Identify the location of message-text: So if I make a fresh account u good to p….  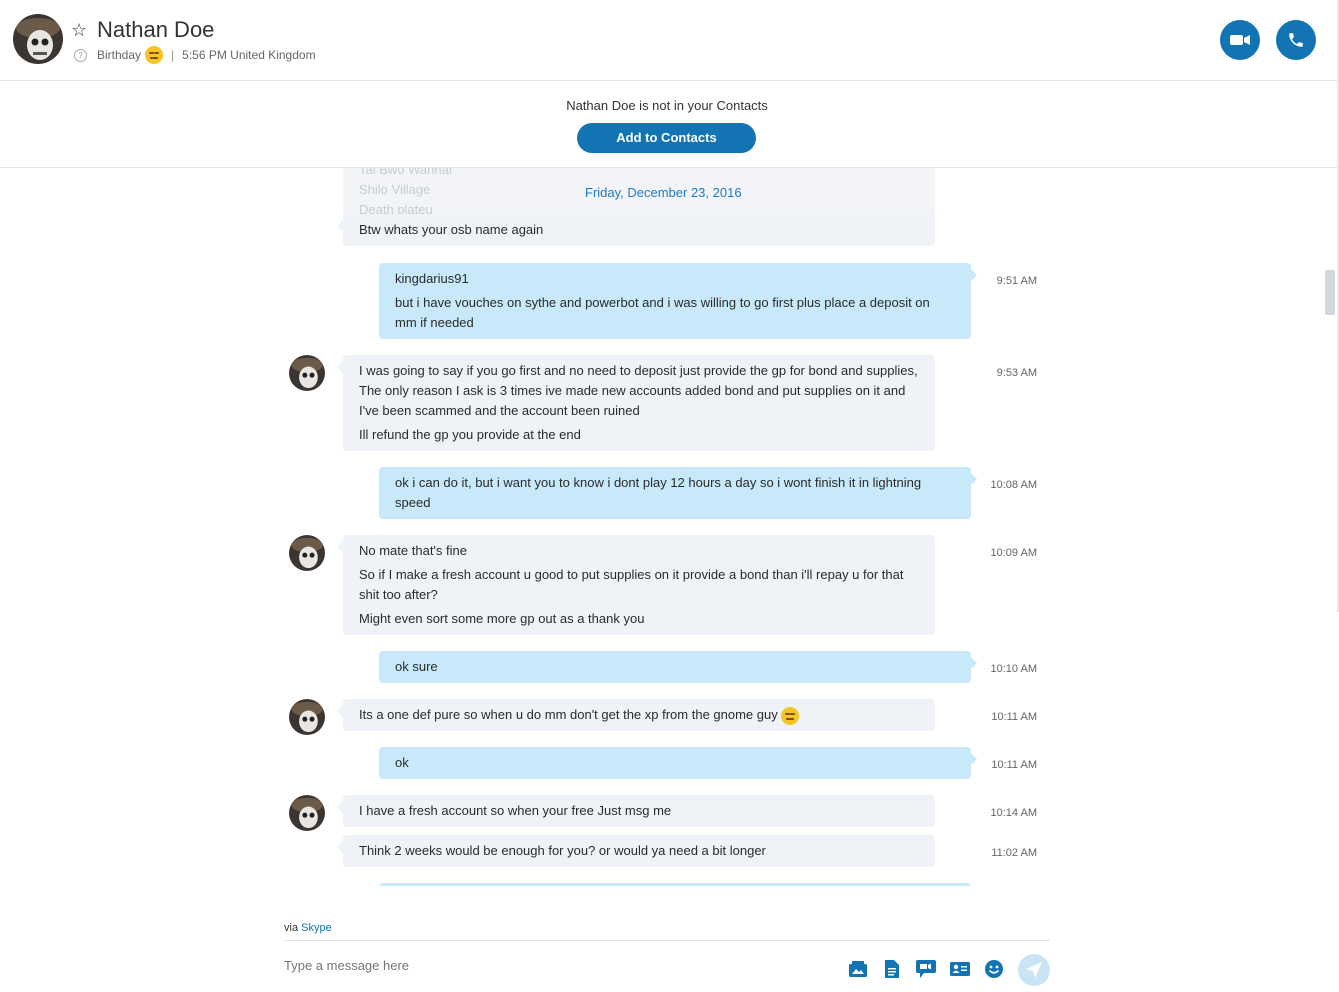
(631, 584).